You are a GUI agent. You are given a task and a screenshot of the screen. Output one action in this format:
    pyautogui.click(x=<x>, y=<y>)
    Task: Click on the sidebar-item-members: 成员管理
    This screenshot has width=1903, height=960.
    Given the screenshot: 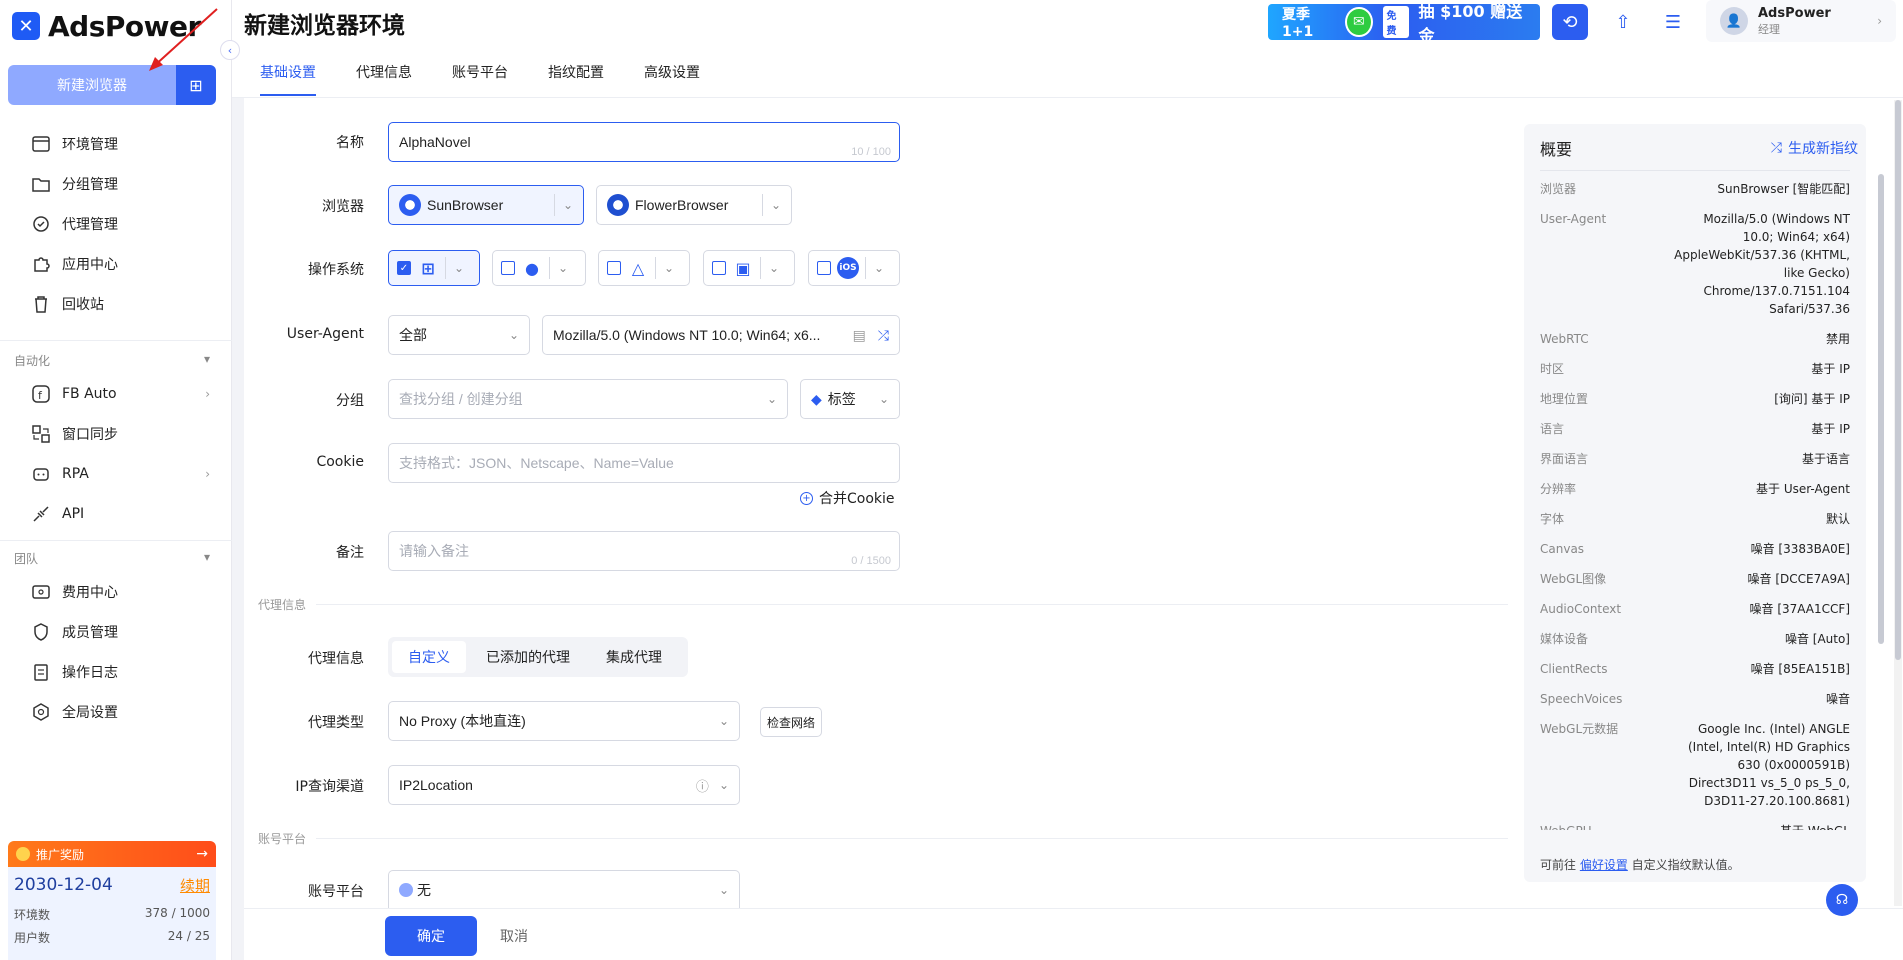 What is the action you would take?
    pyautogui.click(x=120, y=632)
    